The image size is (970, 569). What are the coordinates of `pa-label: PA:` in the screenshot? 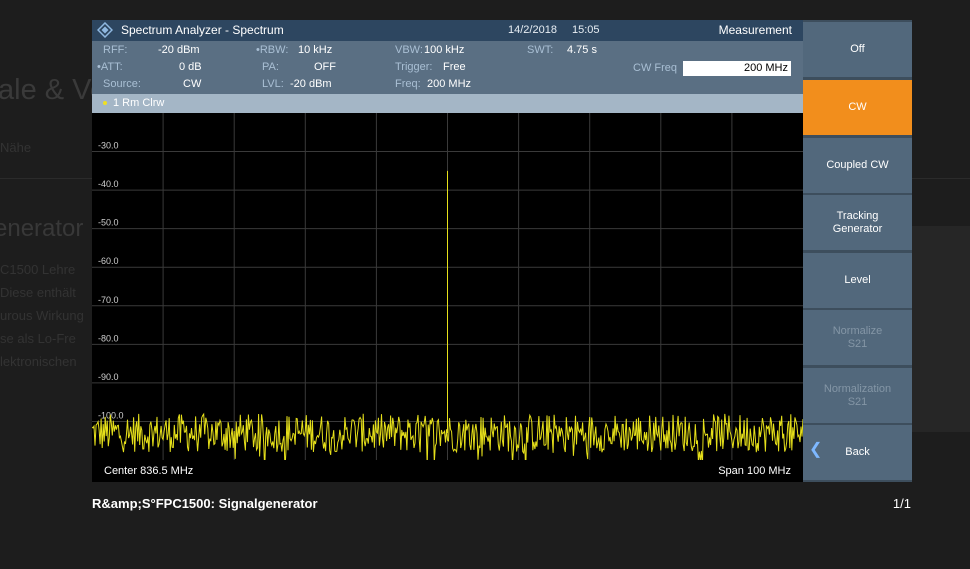 It's located at (270, 67).